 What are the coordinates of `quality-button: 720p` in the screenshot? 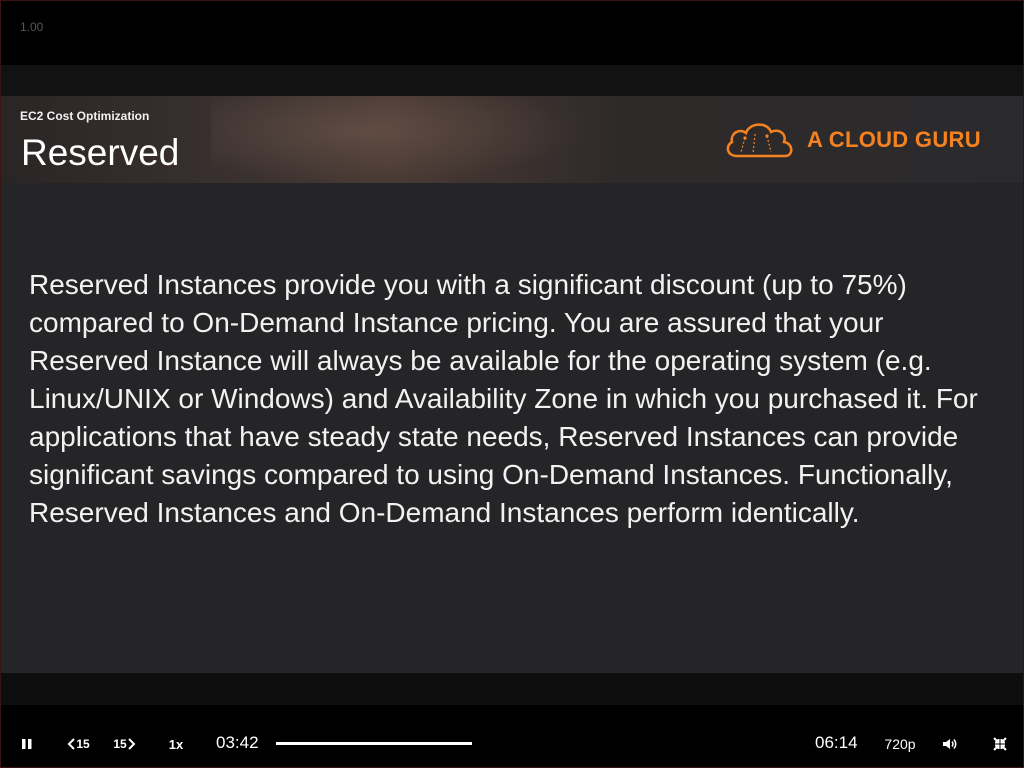 It's located at (900, 744).